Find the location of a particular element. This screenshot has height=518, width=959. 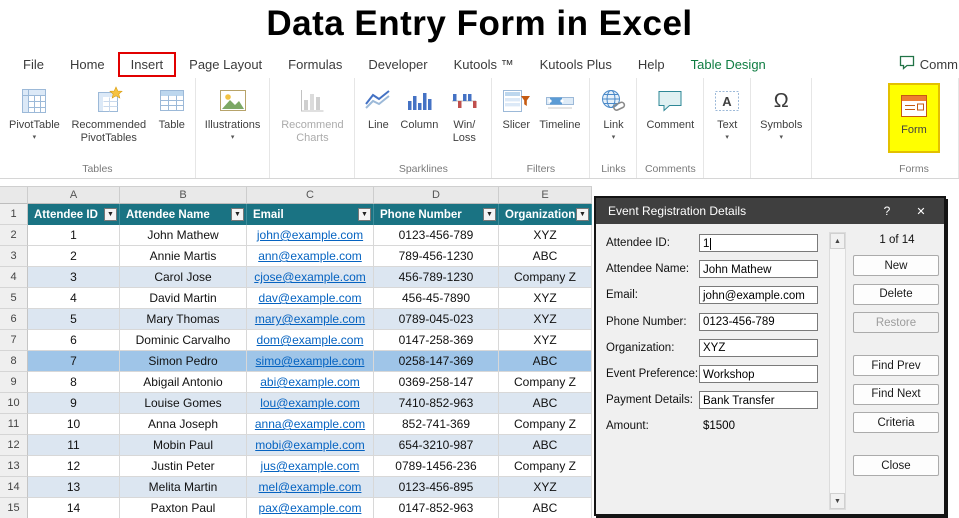

cell-attendee-name: Anna Joseph is located at coordinates (183, 424).